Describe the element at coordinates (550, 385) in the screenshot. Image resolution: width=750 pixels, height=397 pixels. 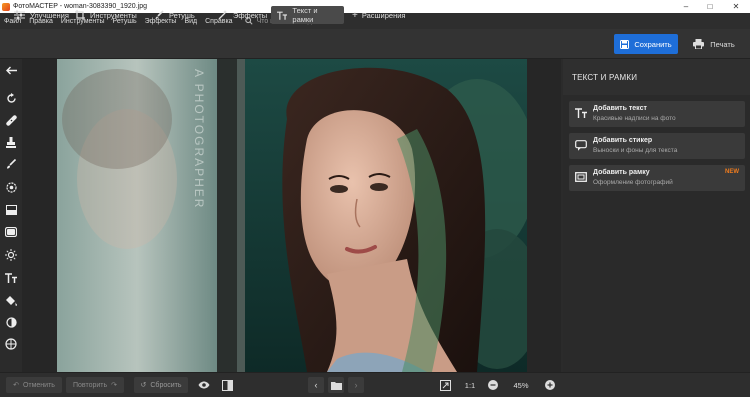
I see `zoom-in-icon` at that location.